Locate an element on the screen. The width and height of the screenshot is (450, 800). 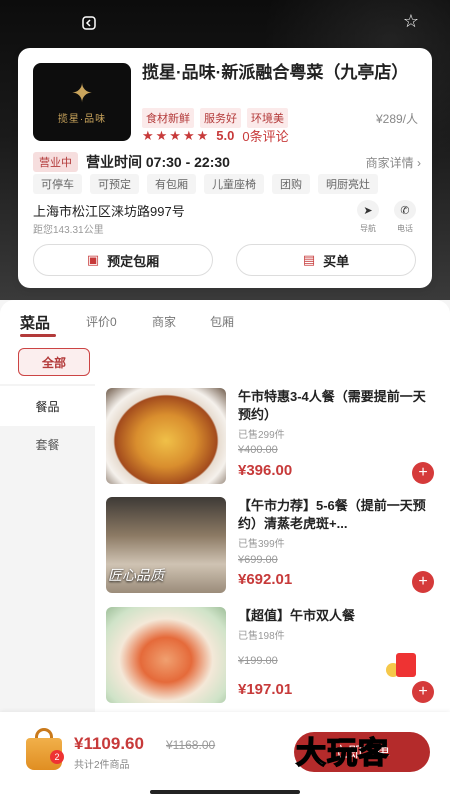
product-title: 午市特惠3-4人餐（需要提前一天预约） is located at coordinates (332, 405).